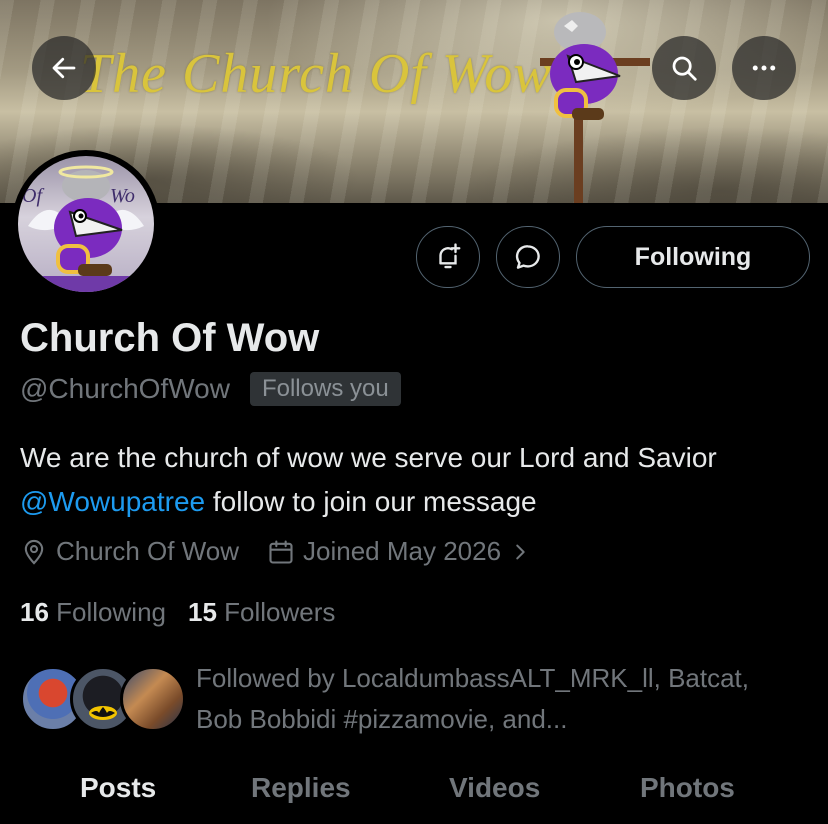 Image resolution: width=828 pixels, height=824 pixels. What do you see at coordinates (118, 788) in the screenshot?
I see `tab-posts: Posts` at bounding box center [118, 788].